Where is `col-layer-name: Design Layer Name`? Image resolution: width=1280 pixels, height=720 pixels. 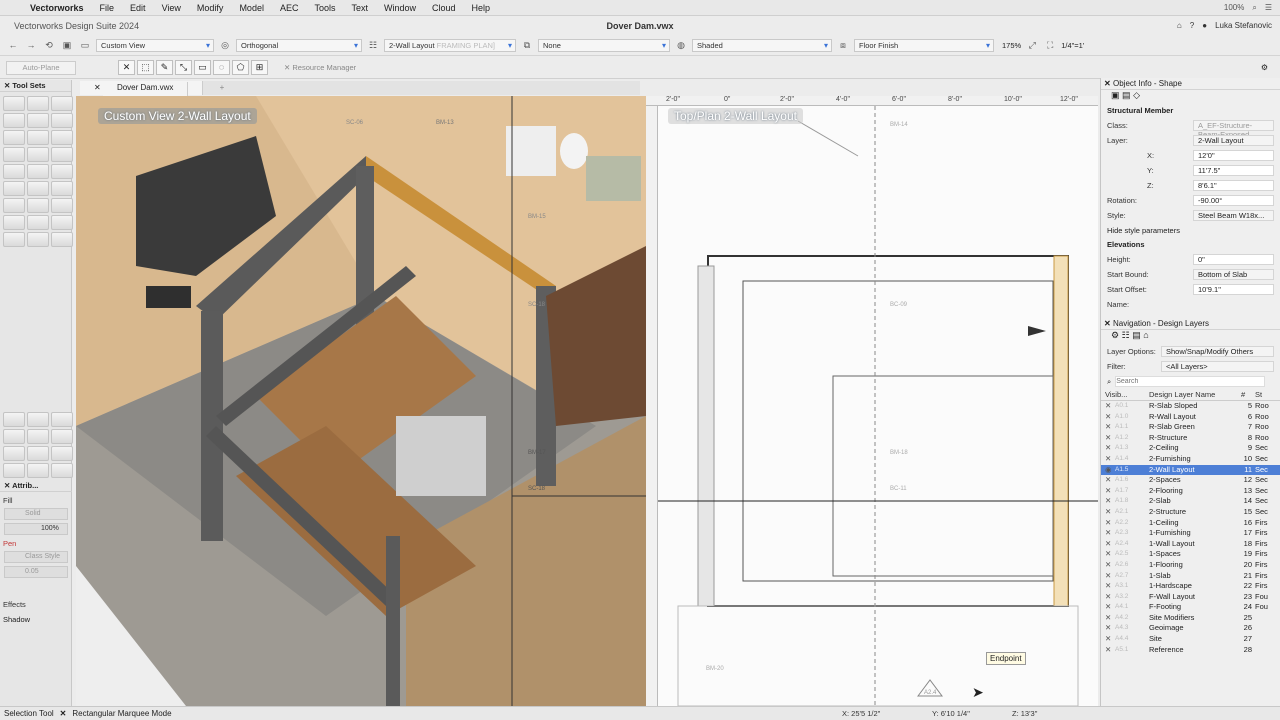
col-layer-name: Design Layer Name is located at coordinates (1195, 394).